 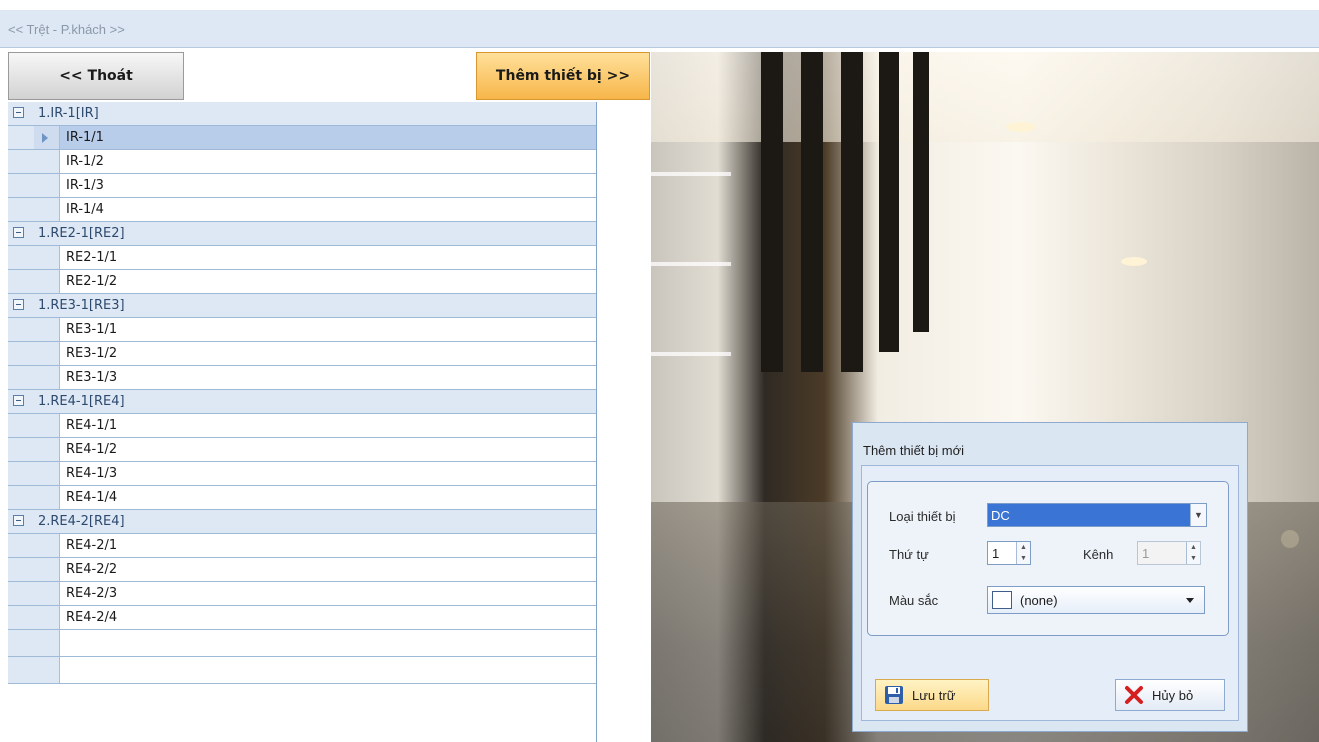 I want to click on tree-item-row: RE4-1/1, so click(x=302, y=426).